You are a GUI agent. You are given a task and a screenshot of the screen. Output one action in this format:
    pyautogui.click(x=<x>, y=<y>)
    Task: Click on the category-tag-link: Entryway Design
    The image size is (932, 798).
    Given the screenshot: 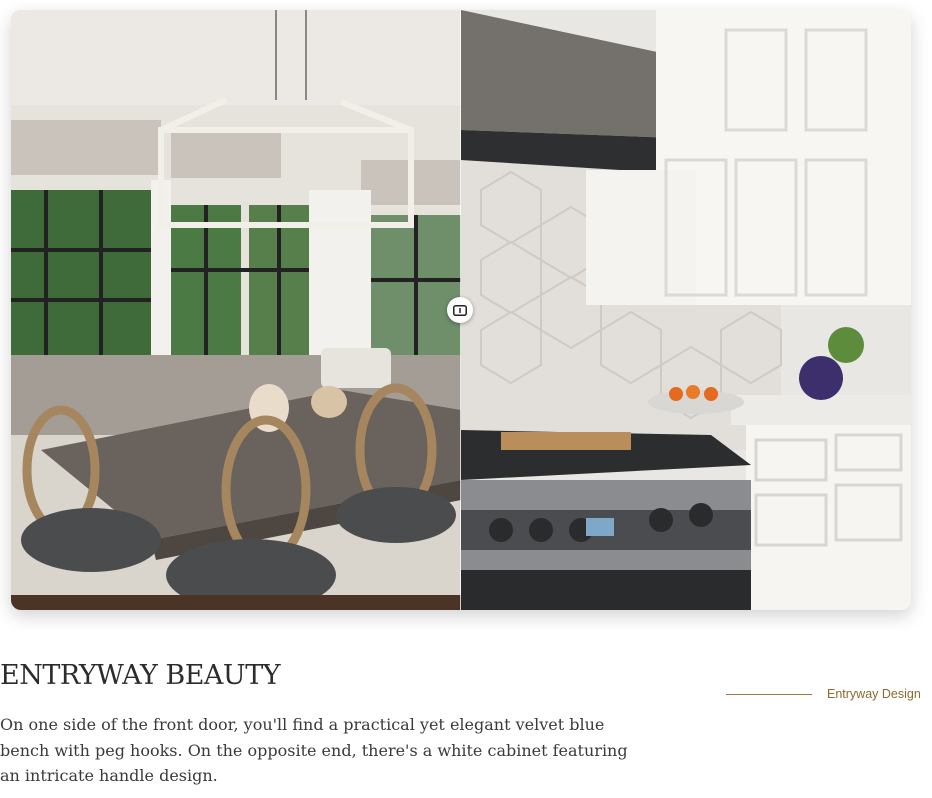 What is the action you would take?
    pyautogui.click(x=874, y=694)
    